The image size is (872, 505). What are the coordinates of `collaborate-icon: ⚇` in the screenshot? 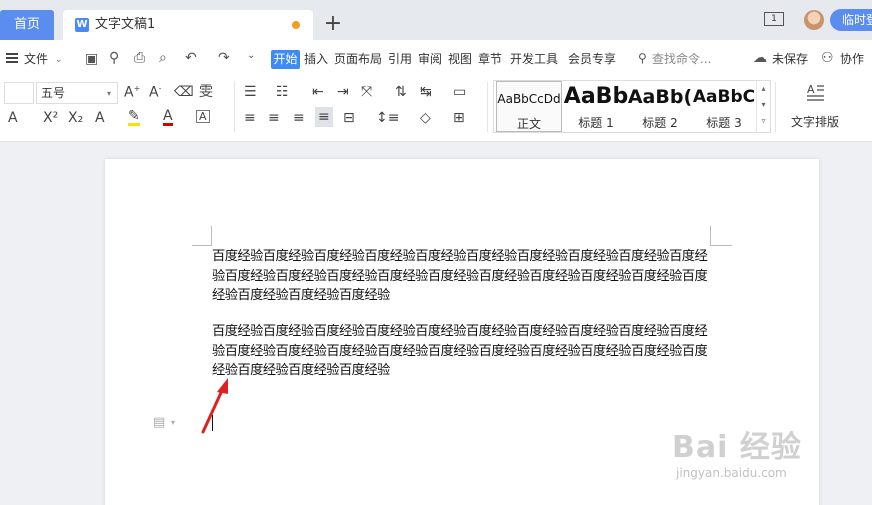 It's located at (827, 58).